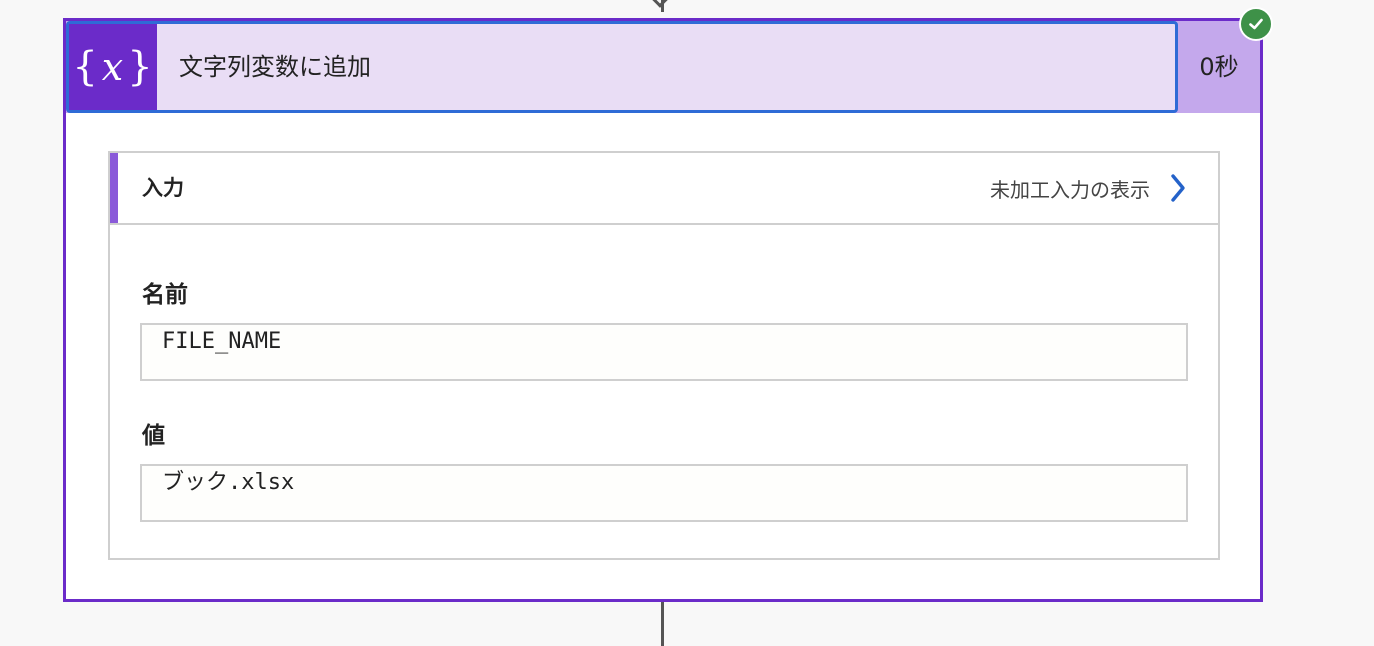  What do you see at coordinates (153, 436) in the screenshot?
I see `value-field-label: 値` at bounding box center [153, 436].